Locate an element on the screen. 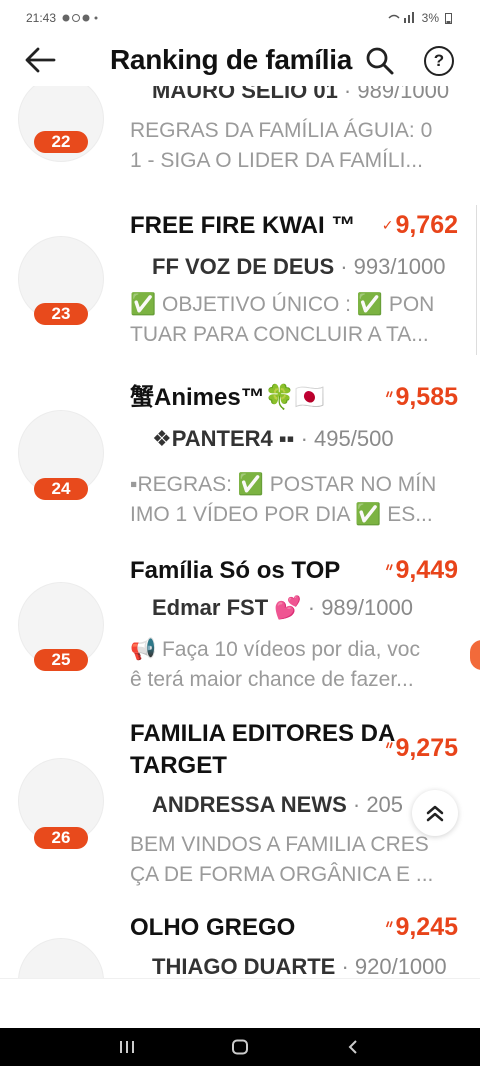  arrow-left-icon is located at coordinates (40, 60).